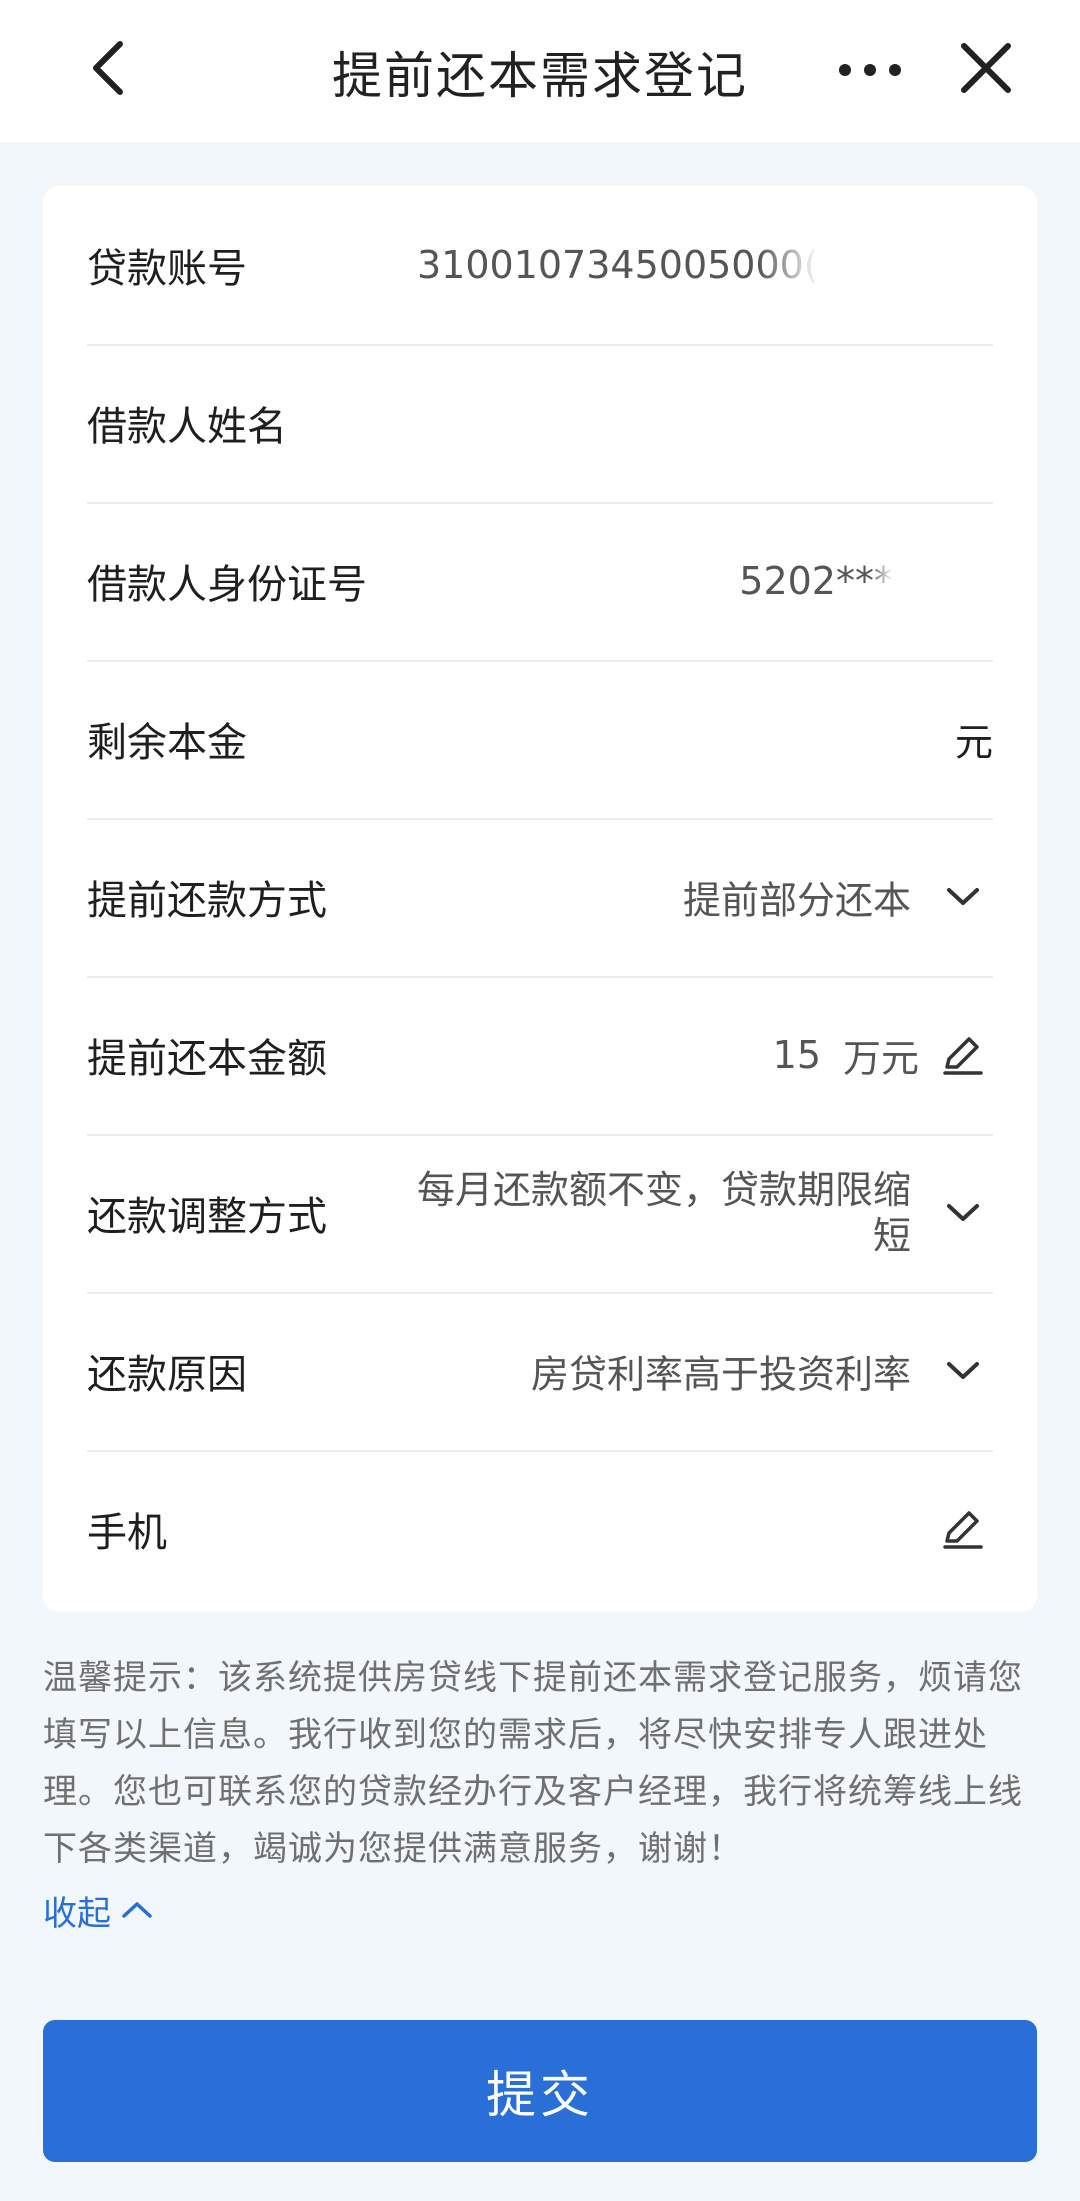 This screenshot has height=2201, width=1080. I want to click on loan-account-row: 贷款账号 3100107345005000(, so click(540, 266).